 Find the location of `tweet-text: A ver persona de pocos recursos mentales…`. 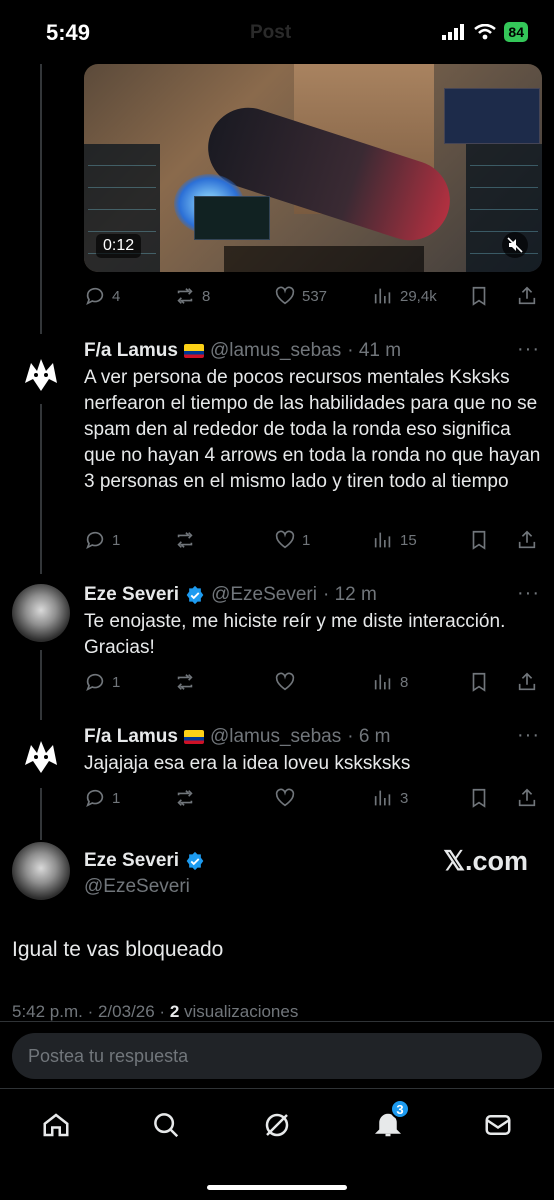

tweet-text: A ver persona de pocos recursos mentales… is located at coordinates (312, 429).